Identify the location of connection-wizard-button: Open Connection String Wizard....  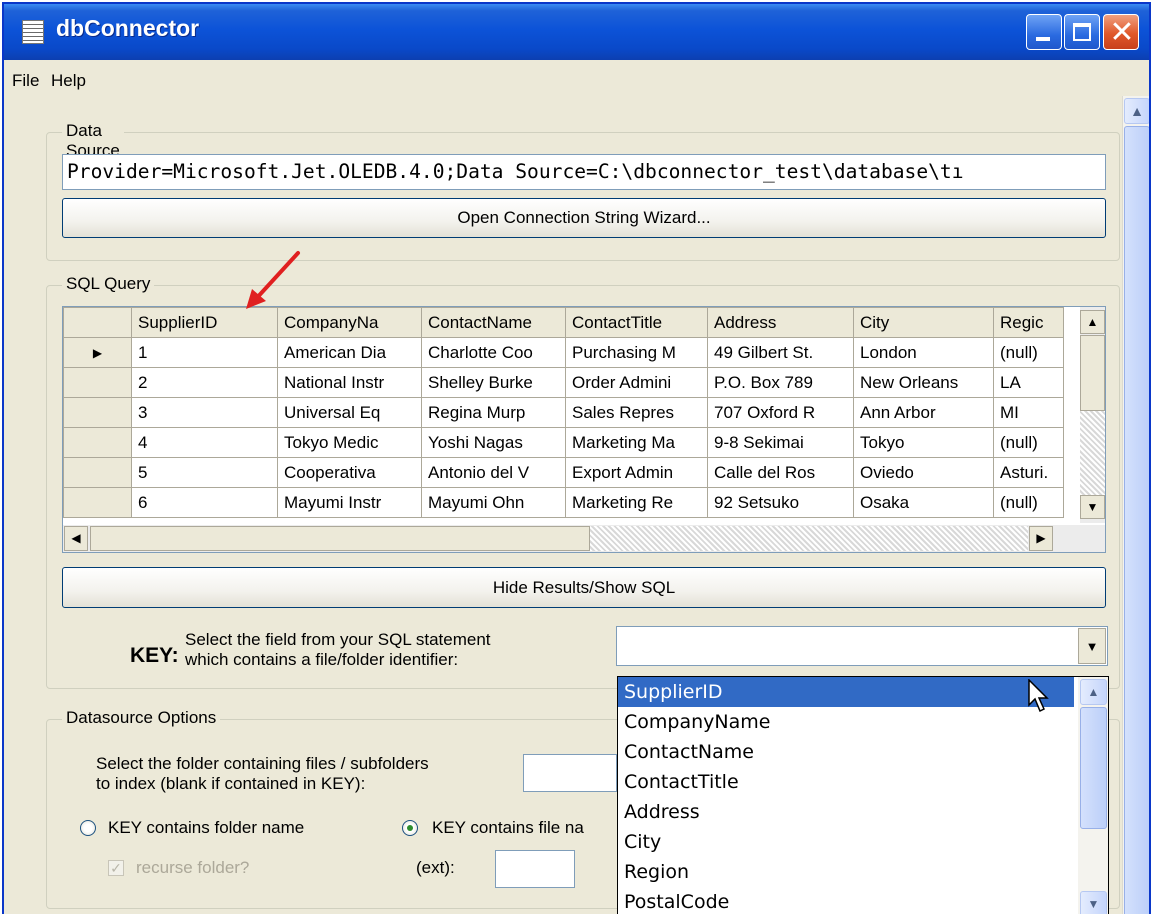
(584, 218).